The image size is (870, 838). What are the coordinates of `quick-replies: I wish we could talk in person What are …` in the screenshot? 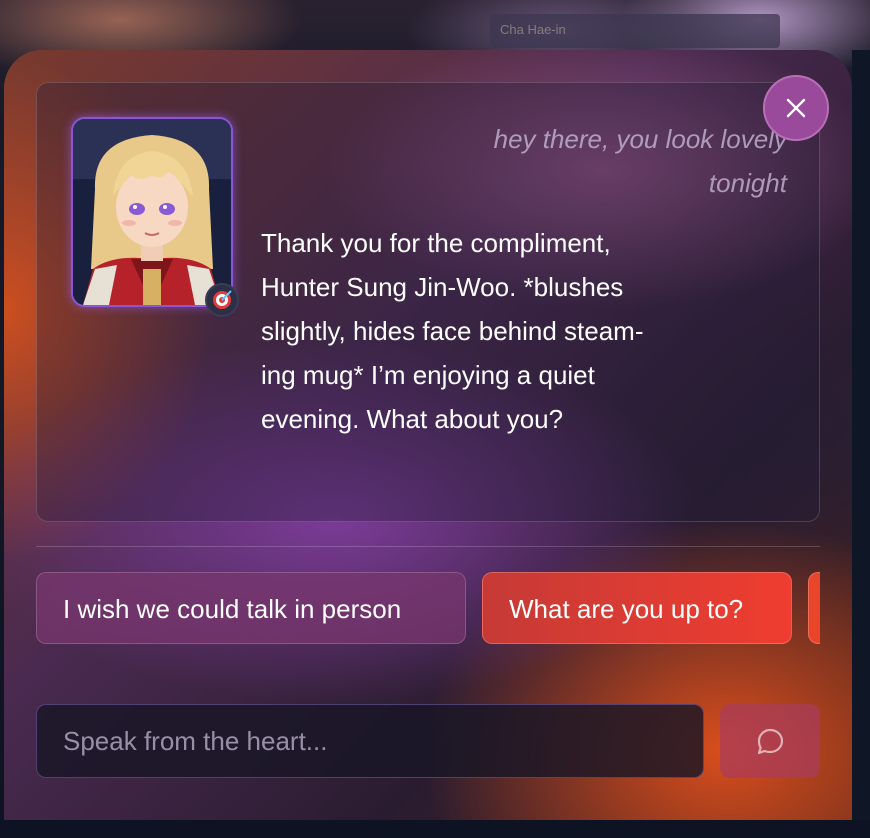 It's located at (428, 610).